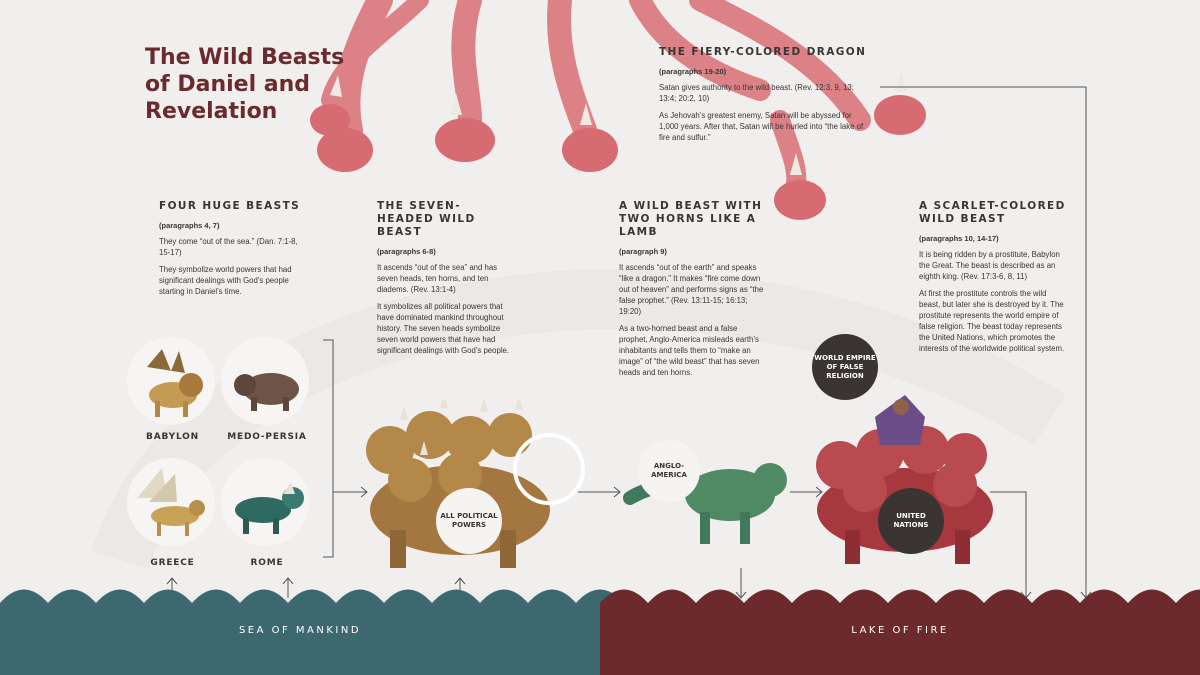 The image size is (1200, 675). I want to click on sea-of-mankind-band, so click(300, 639).